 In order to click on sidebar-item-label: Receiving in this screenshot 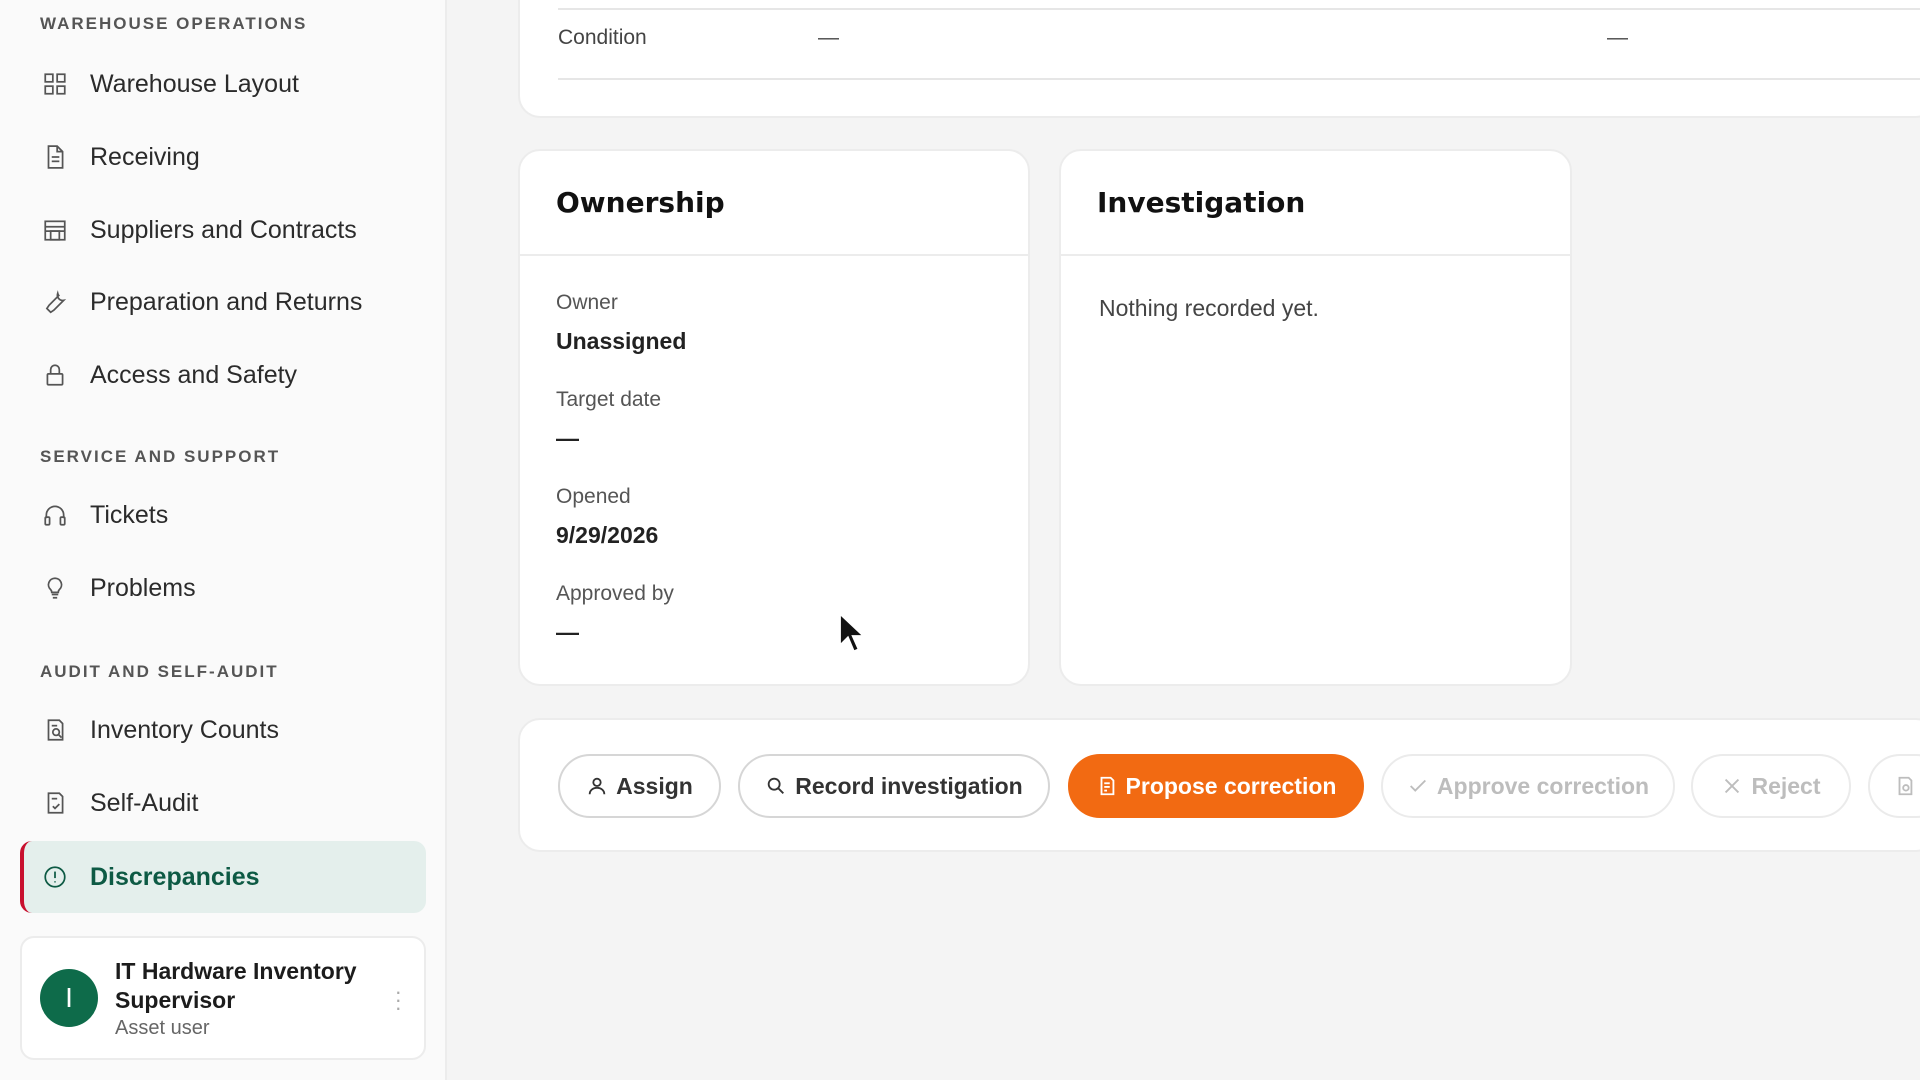, I will do `click(145, 156)`.